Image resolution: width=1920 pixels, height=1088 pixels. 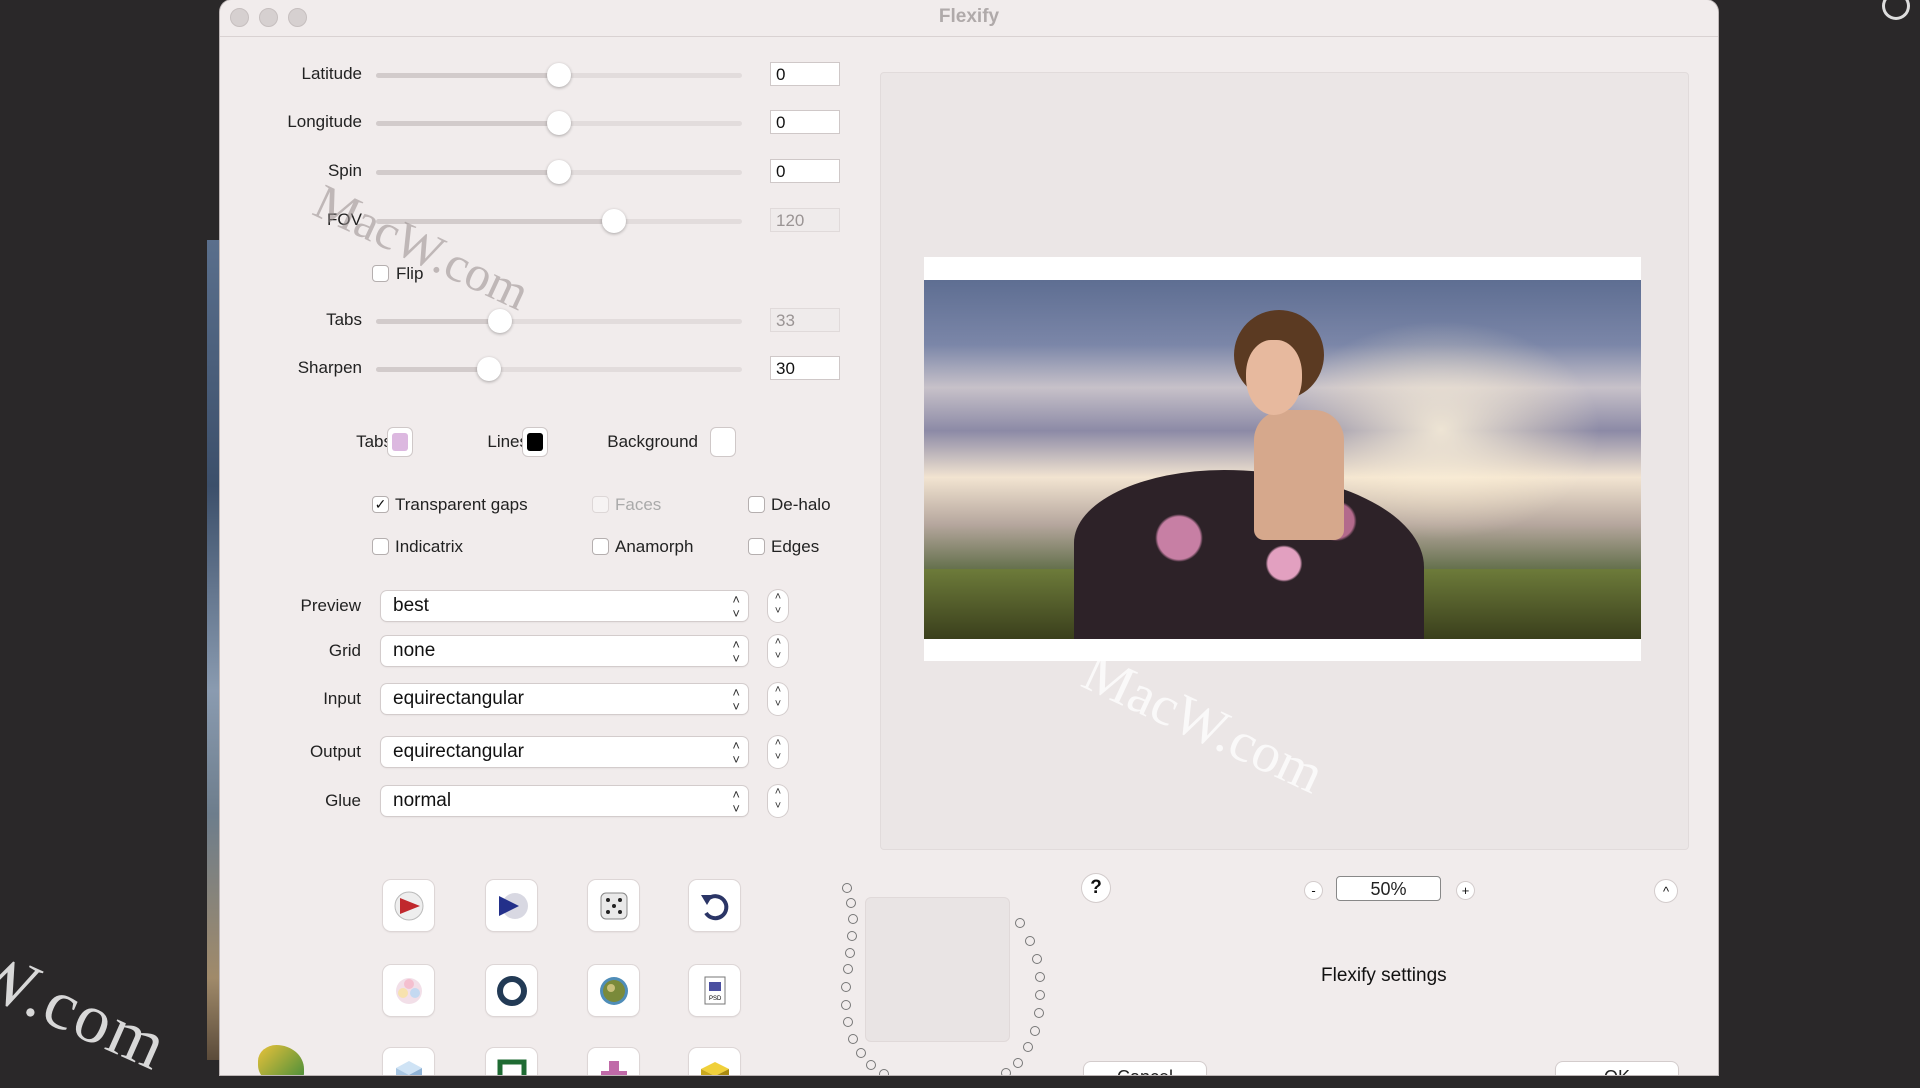 I want to click on input-stepper: ˄ ˅, so click(x=778, y=699).